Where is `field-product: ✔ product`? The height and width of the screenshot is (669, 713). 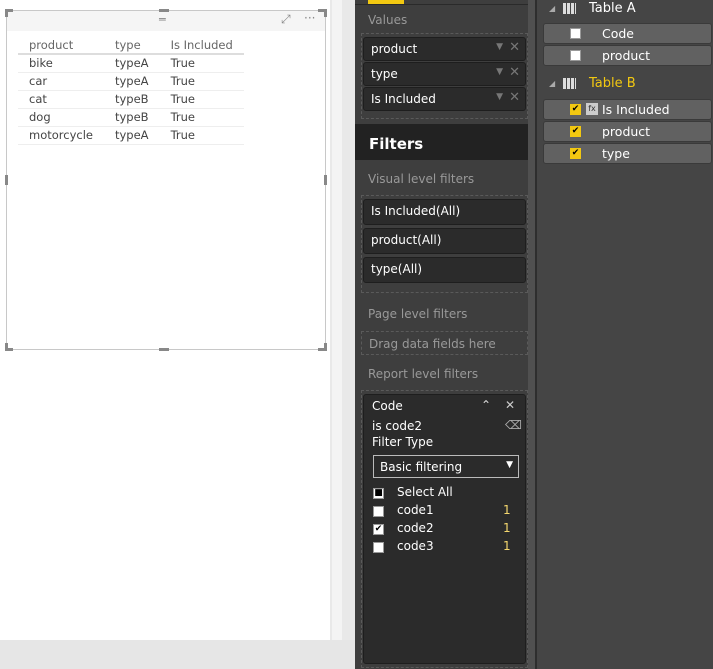 field-product: ✔ product is located at coordinates (627, 131).